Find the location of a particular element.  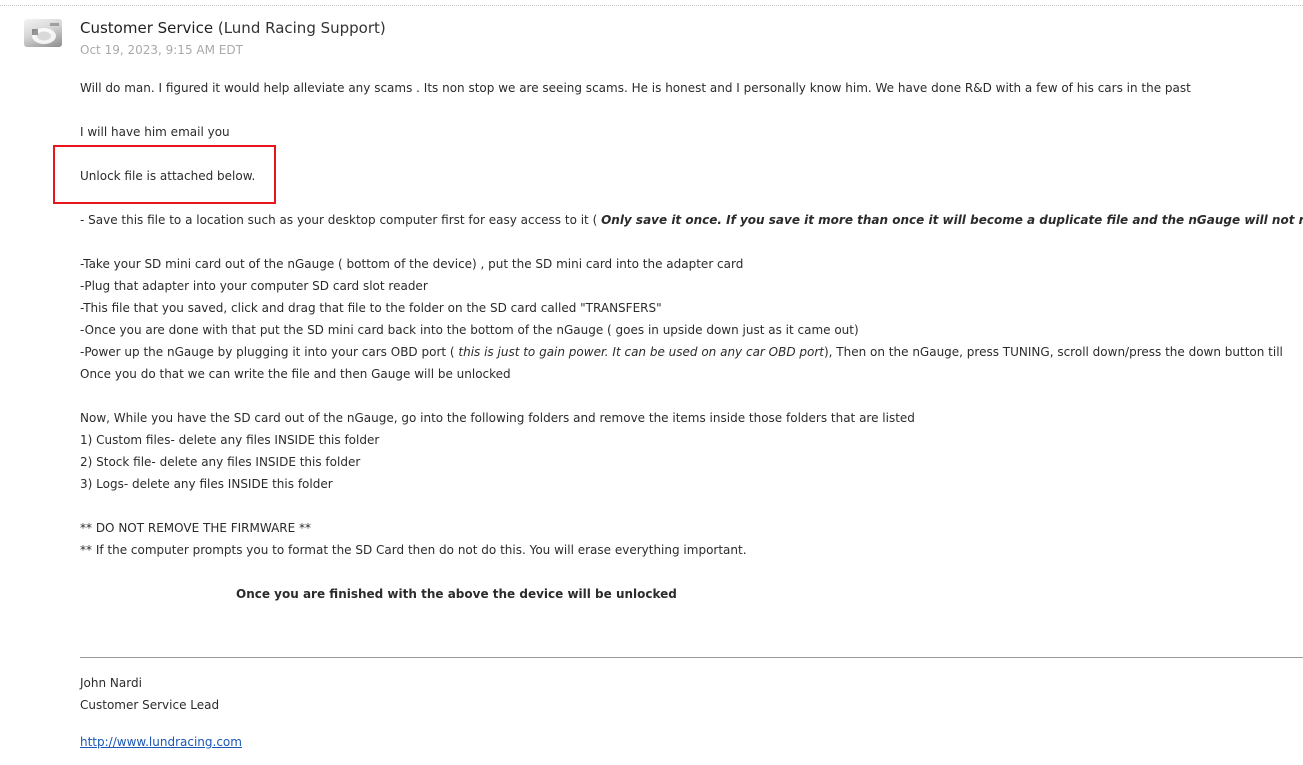

sender-org: (Lund Racing Support) is located at coordinates (301, 28).